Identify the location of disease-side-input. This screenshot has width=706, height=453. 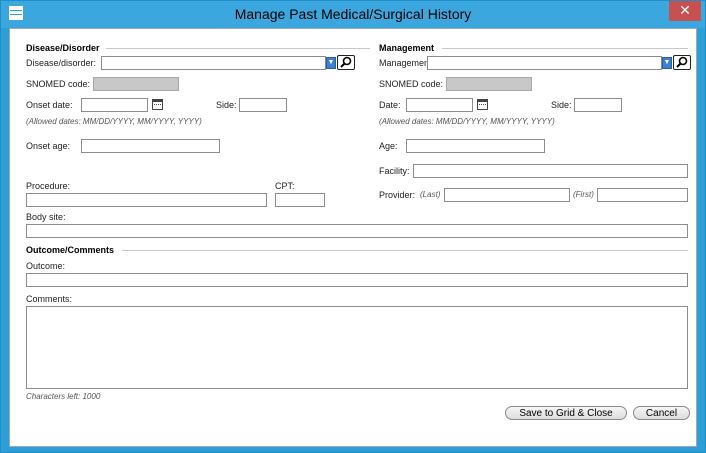
(263, 105).